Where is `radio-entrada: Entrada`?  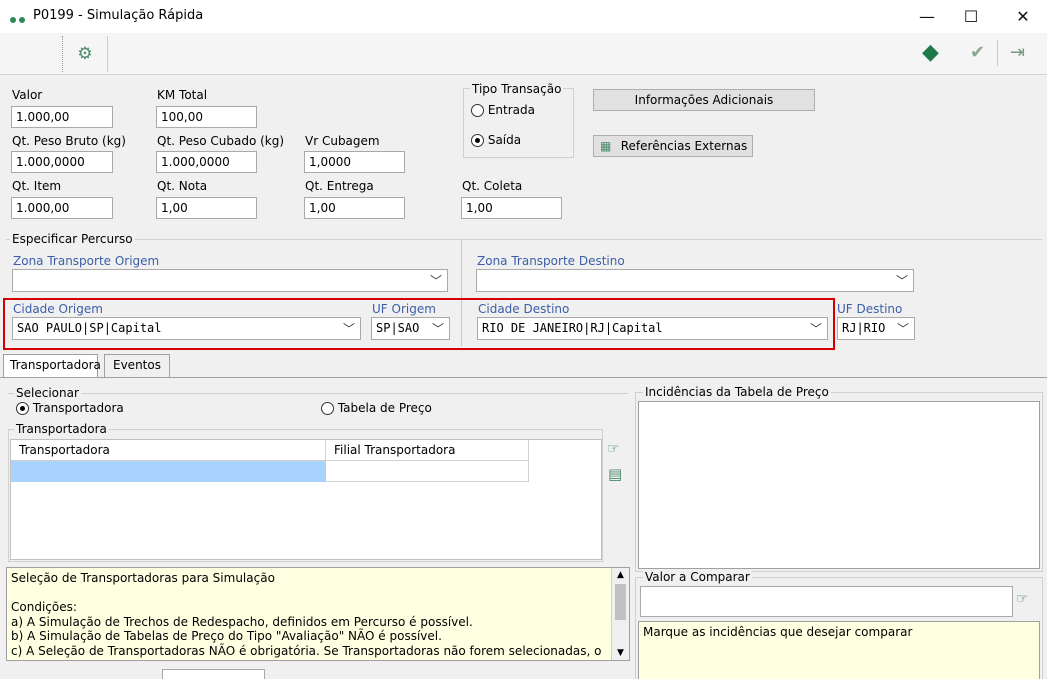
radio-entrada: Entrada is located at coordinates (503, 110).